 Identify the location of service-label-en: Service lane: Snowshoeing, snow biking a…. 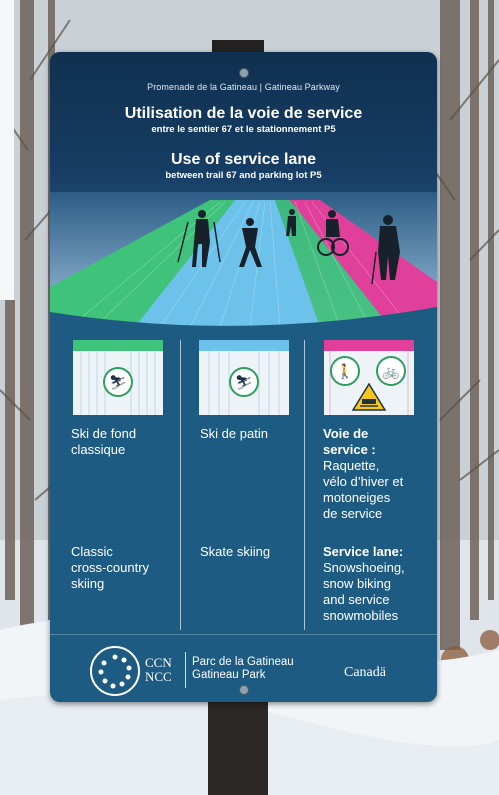
(364, 584).